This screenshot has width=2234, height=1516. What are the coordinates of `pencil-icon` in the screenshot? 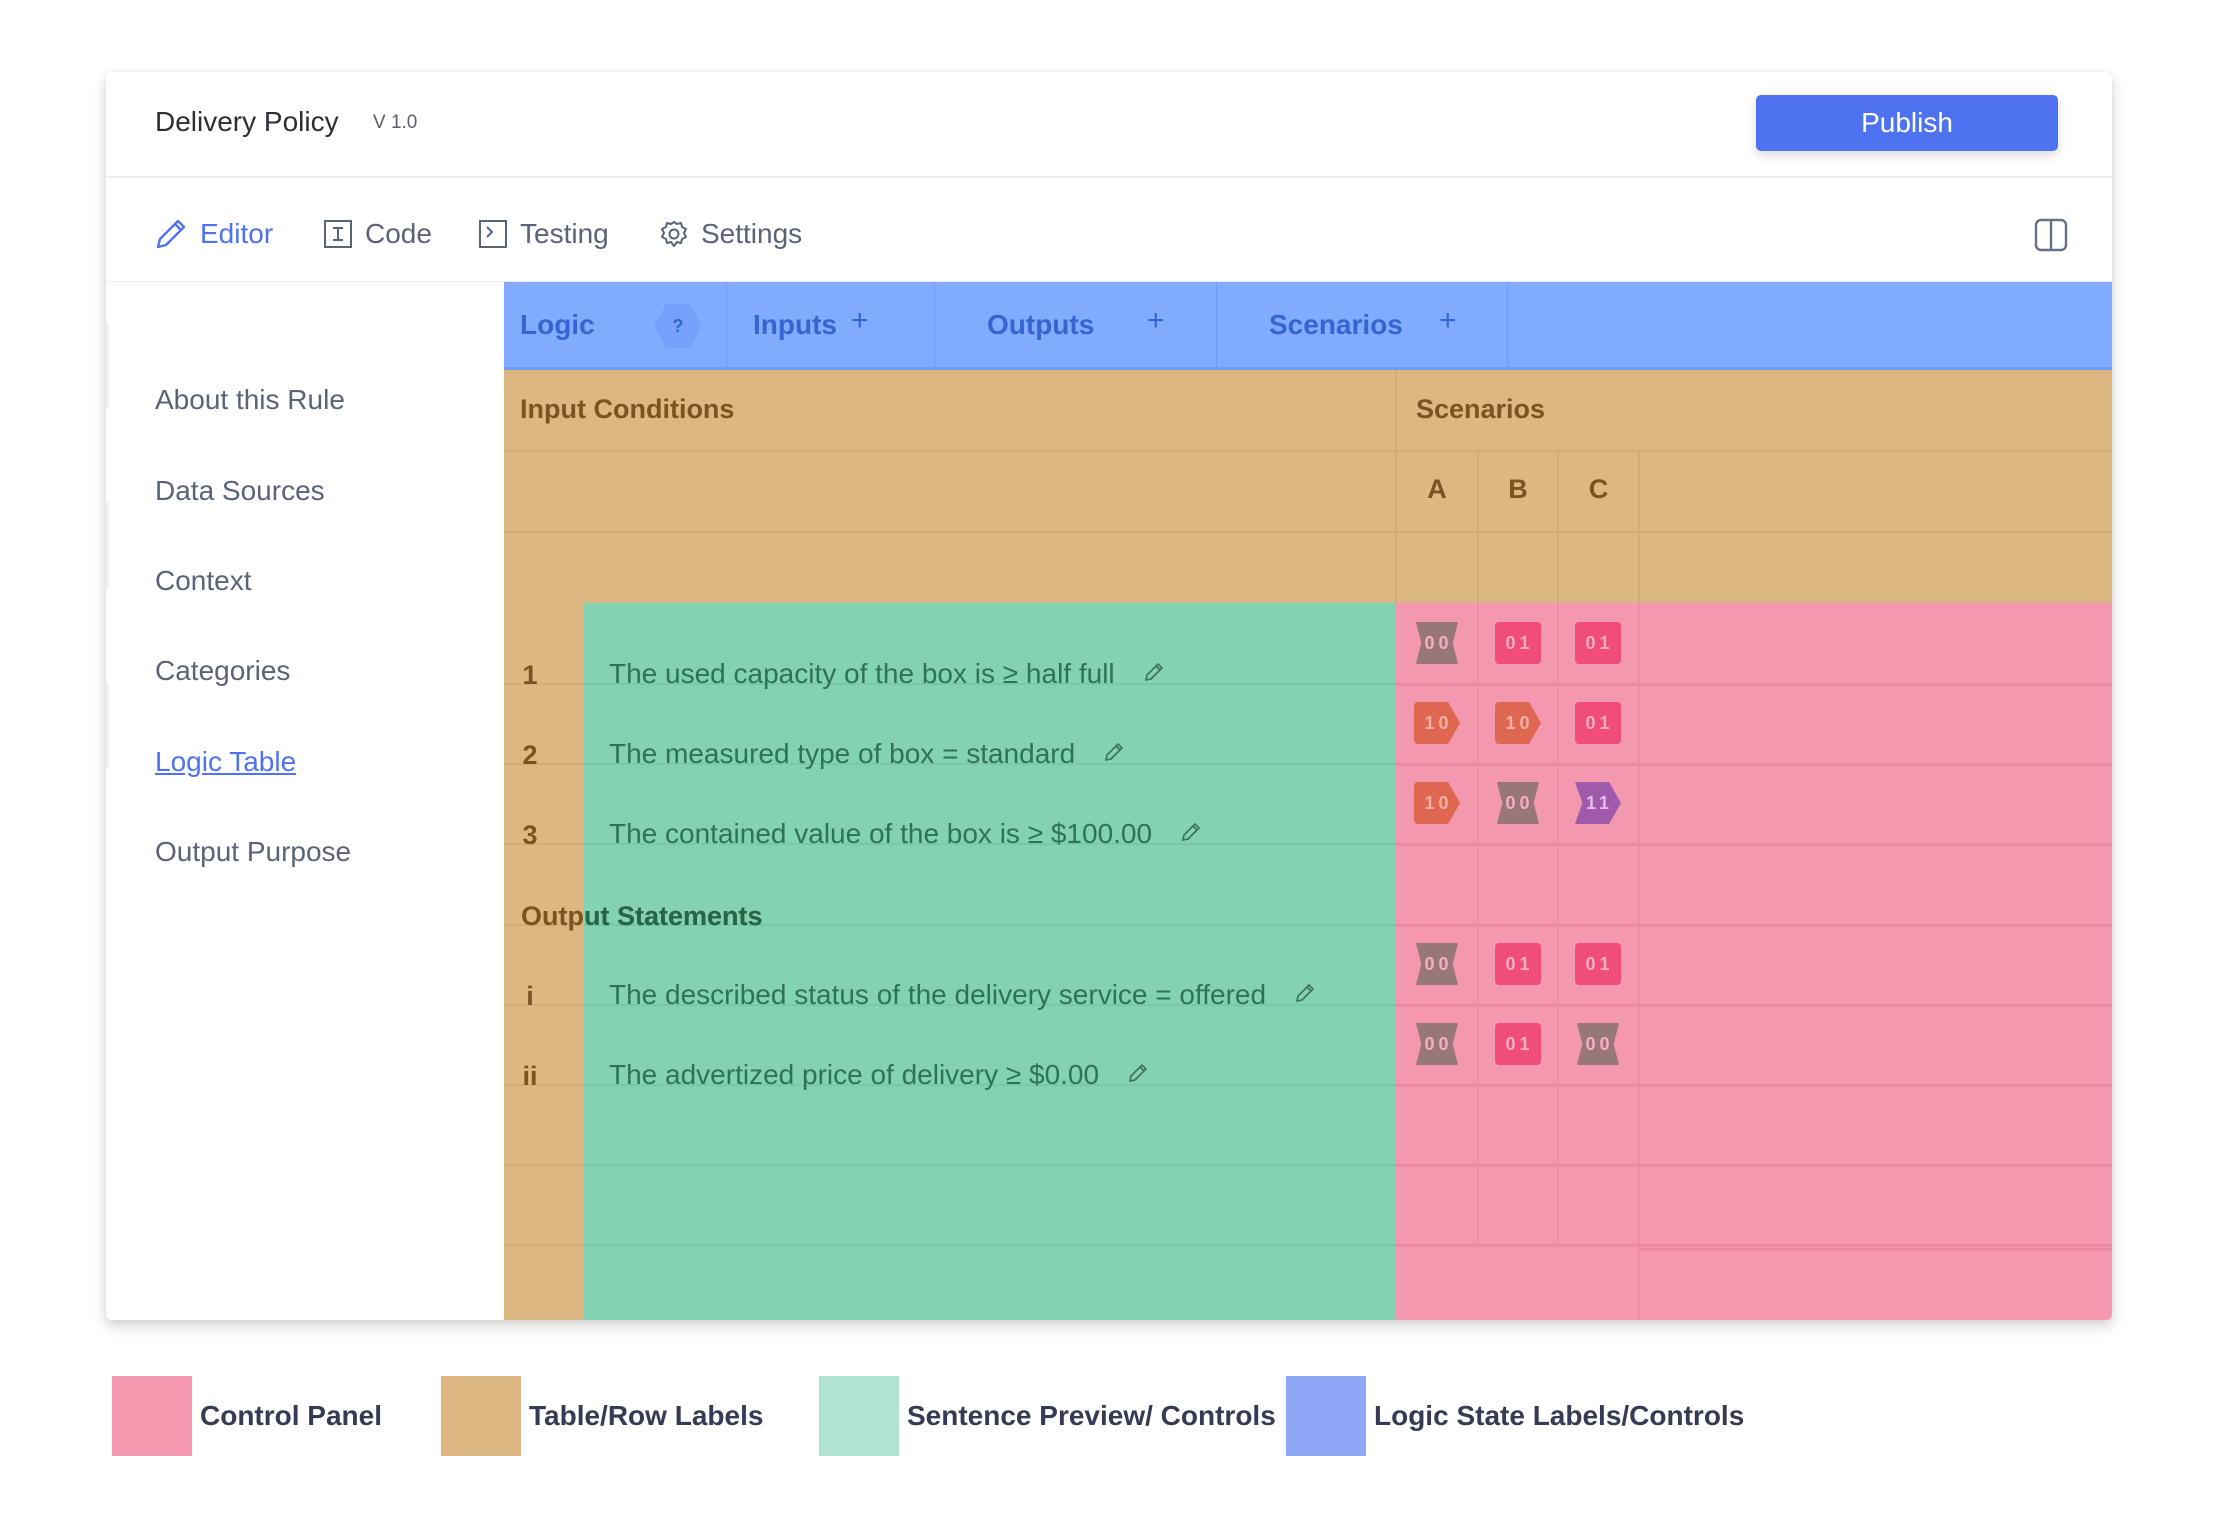 It's located at (171, 234).